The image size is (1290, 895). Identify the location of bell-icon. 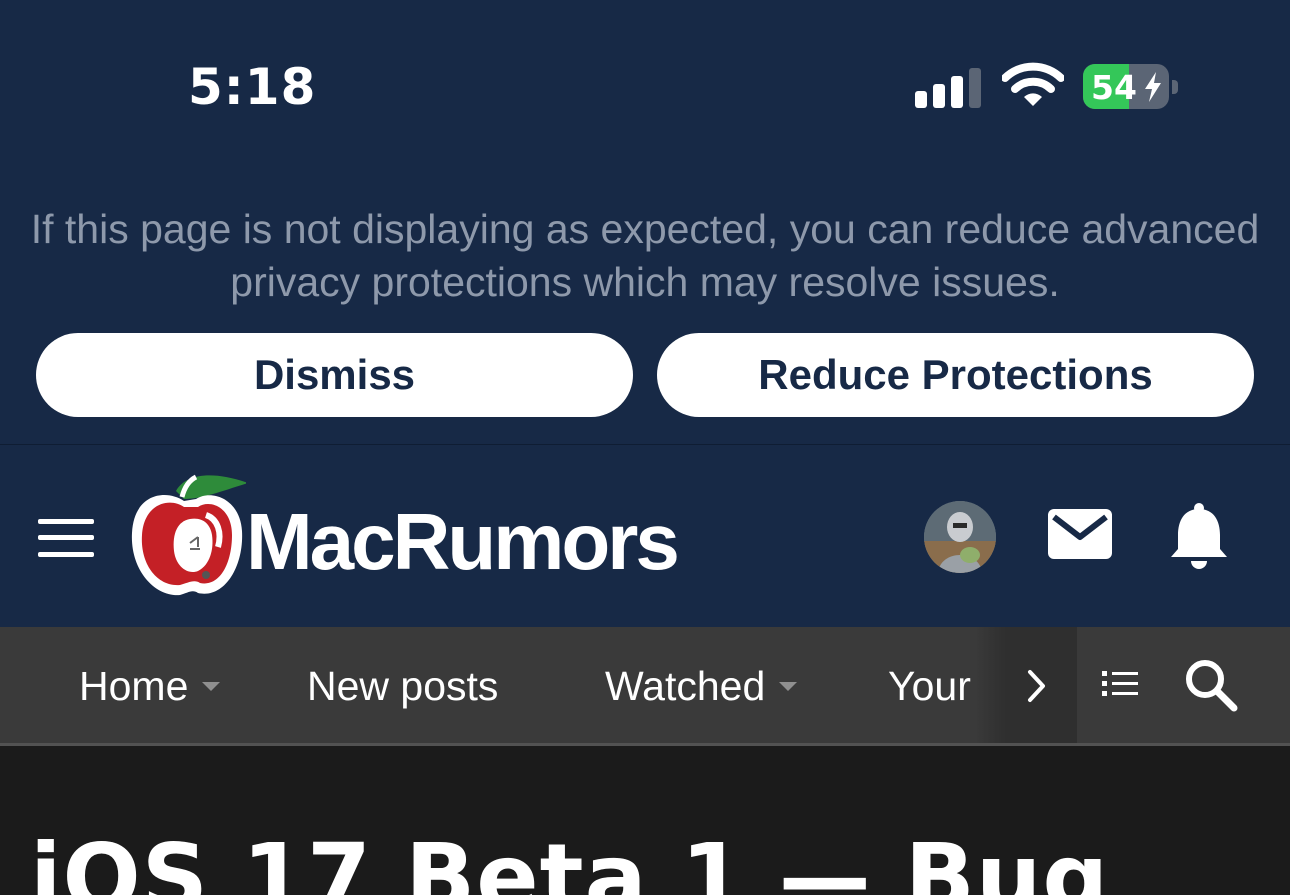
(1199, 536).